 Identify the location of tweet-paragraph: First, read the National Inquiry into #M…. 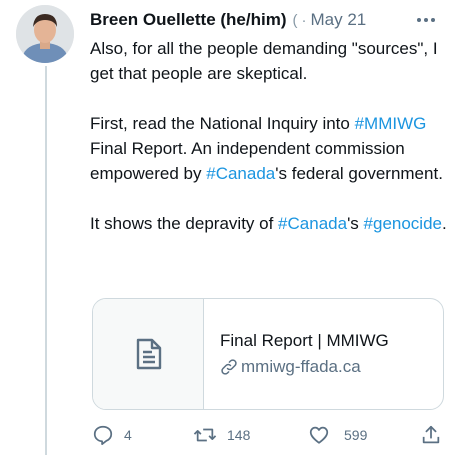
(270, 148).